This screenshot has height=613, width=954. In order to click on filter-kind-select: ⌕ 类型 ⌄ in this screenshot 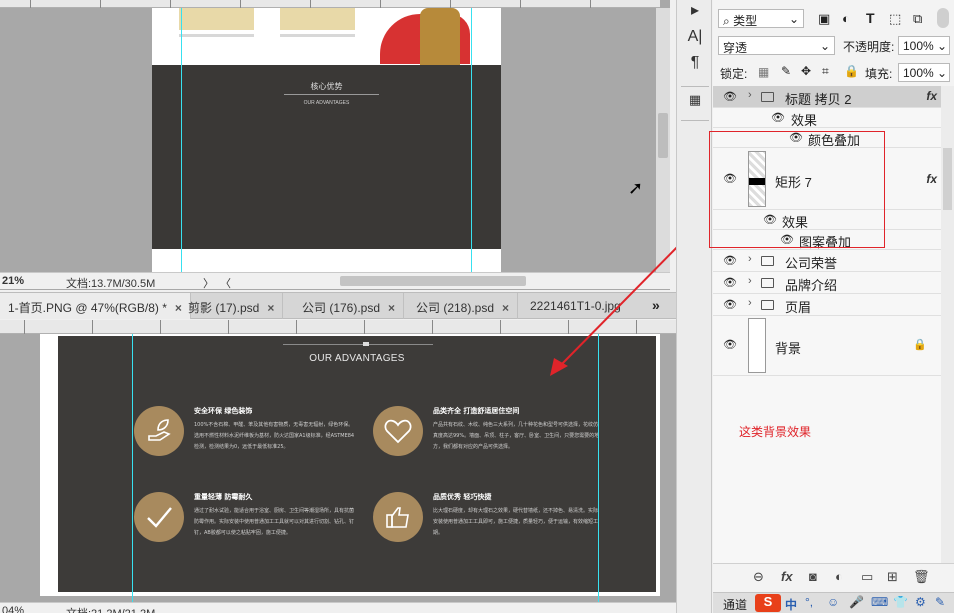, I will do `click(761, 18)`.